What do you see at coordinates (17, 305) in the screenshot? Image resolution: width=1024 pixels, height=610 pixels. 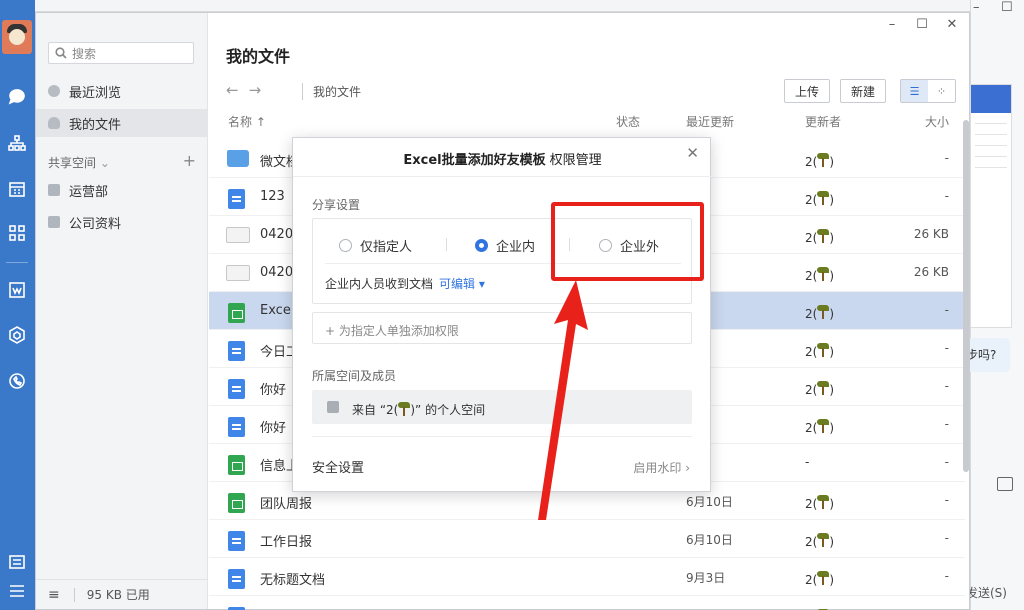 I see `app-rail` at bounding box center [17, 305].